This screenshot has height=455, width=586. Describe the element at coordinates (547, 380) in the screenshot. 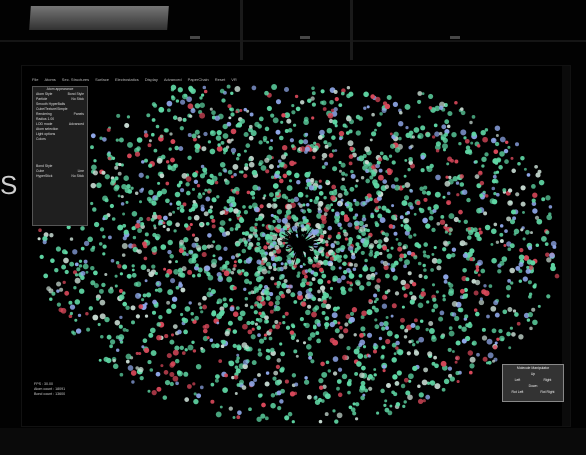

I see `manip-right-button: Right` at that location.